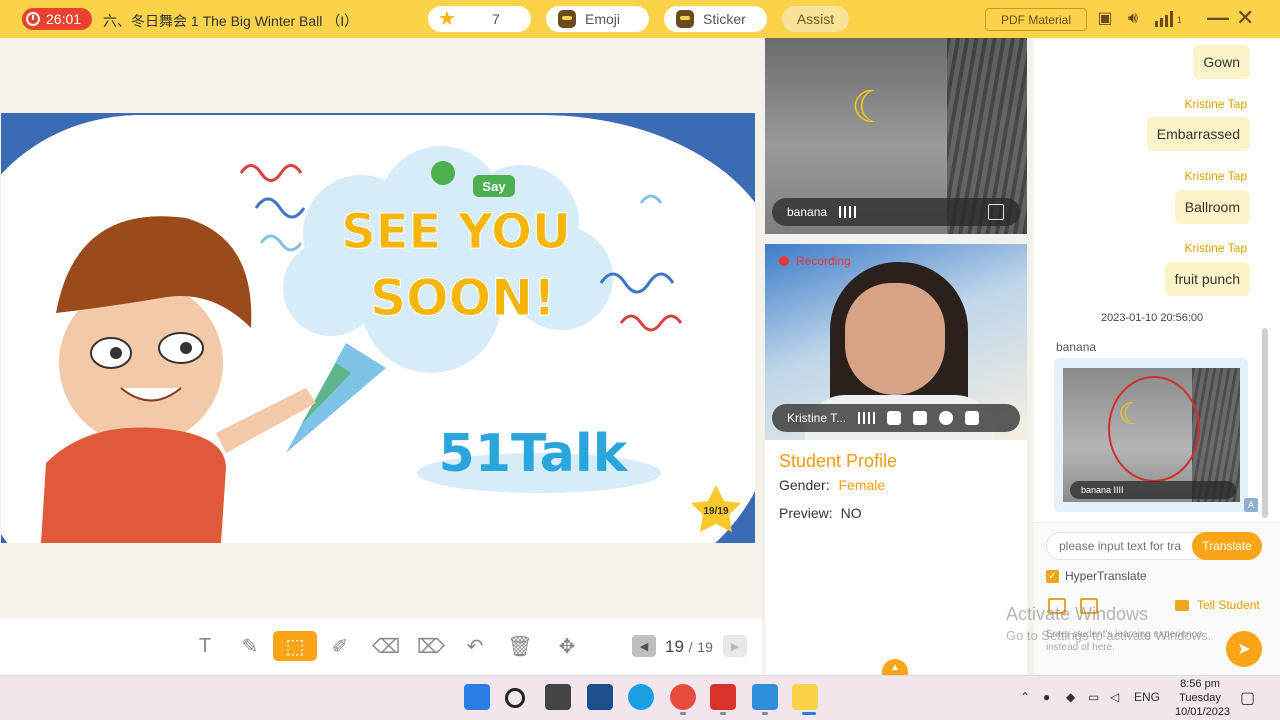 Image resolution: width=1280 pixels, height=720 pixels. What do you see at coordinates (1109, 635) in the screenshot?
I see `watermark-subtitle: Go to Settings to activate Windows.` at bounding box center [1109, 635].